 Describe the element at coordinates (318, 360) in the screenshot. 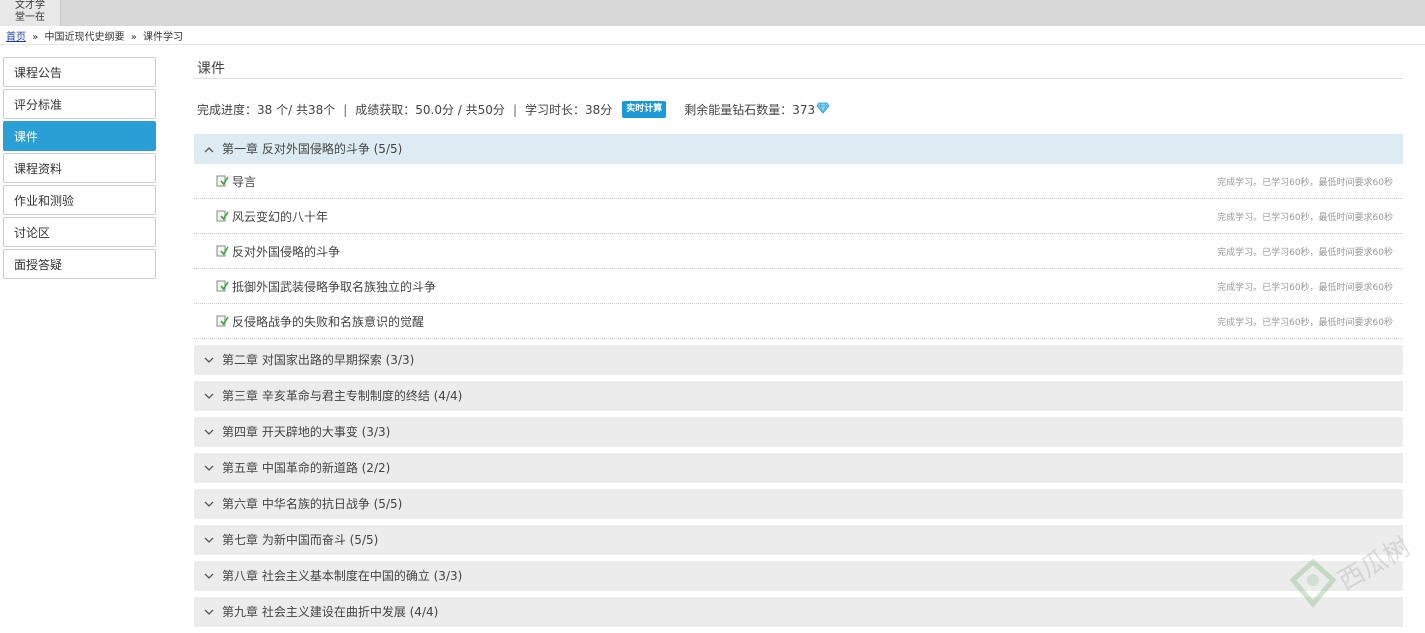

I see `chapter-title: 第二章 对国家出路的早期探索 (3/3)` at that location.